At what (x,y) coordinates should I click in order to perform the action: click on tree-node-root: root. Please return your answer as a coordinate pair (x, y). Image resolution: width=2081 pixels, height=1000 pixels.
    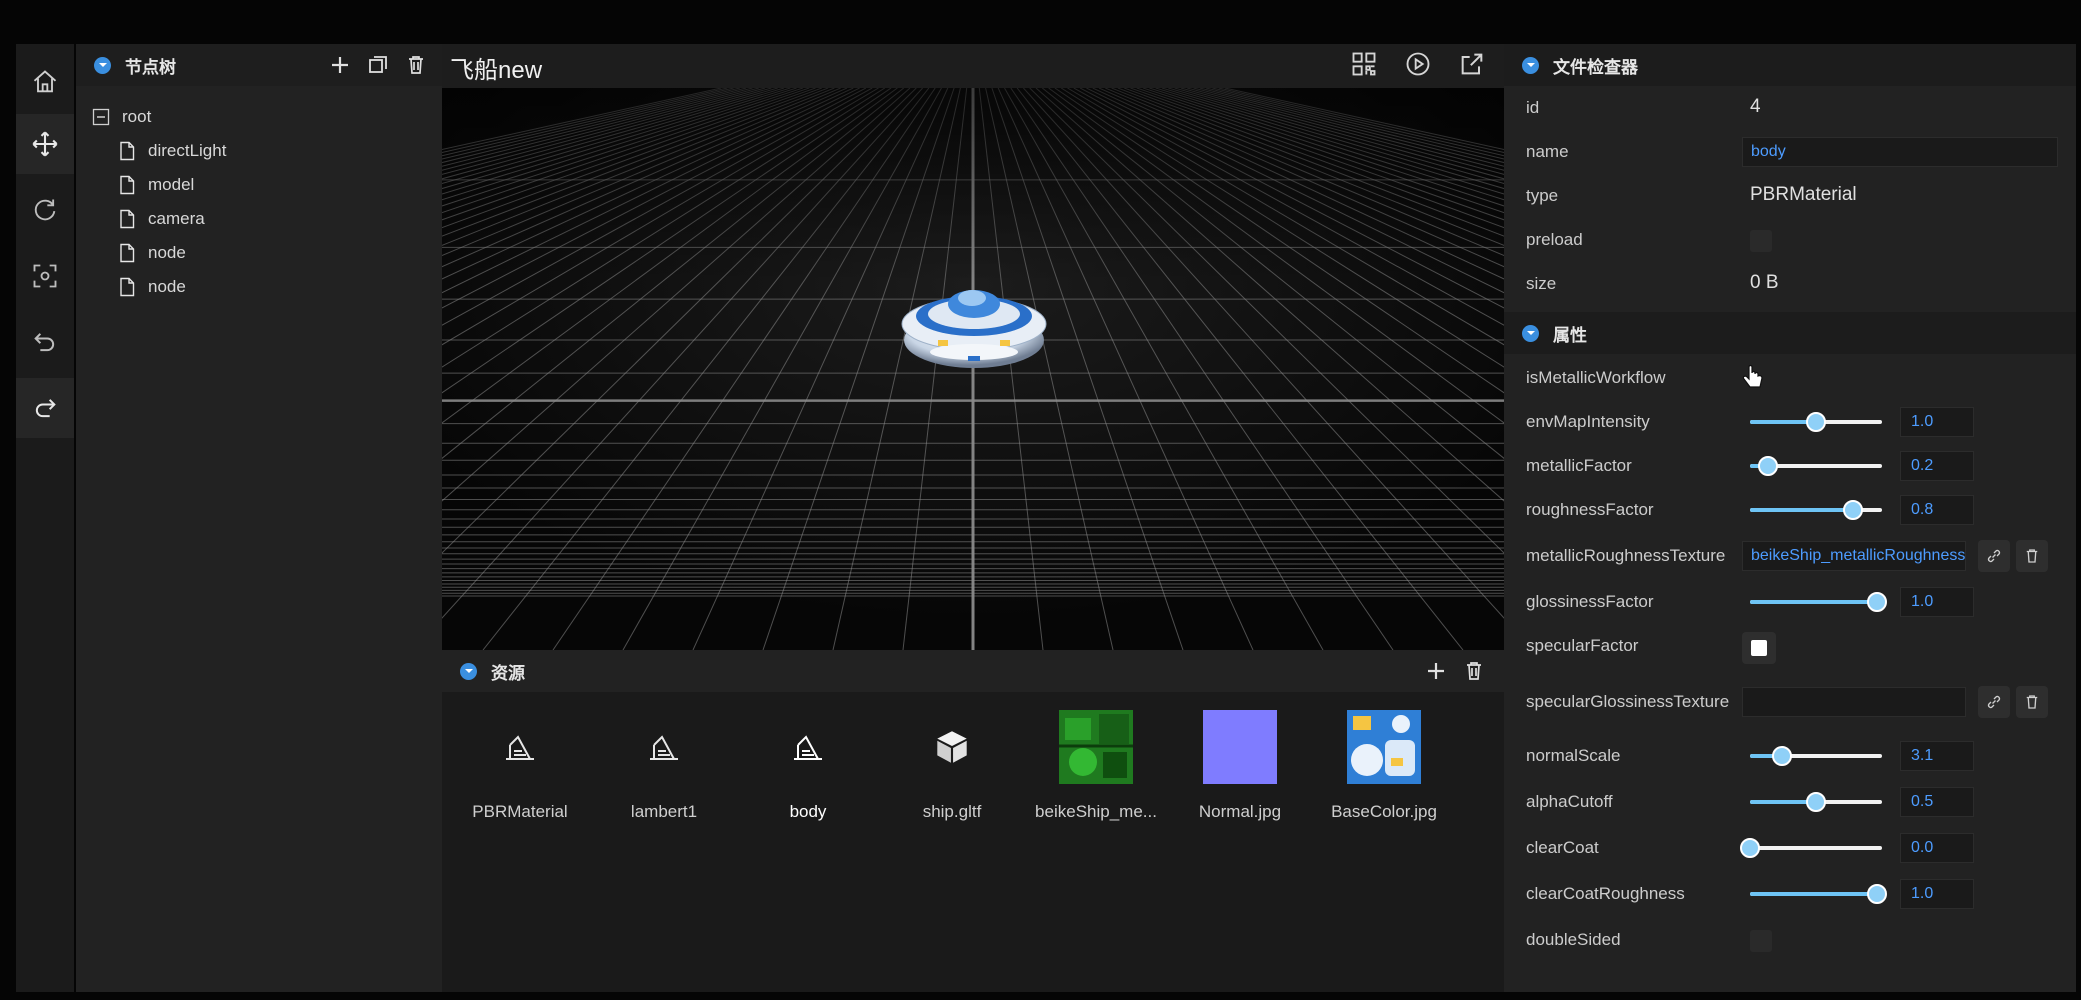
    Looking at the image, I should click on (121, 117).